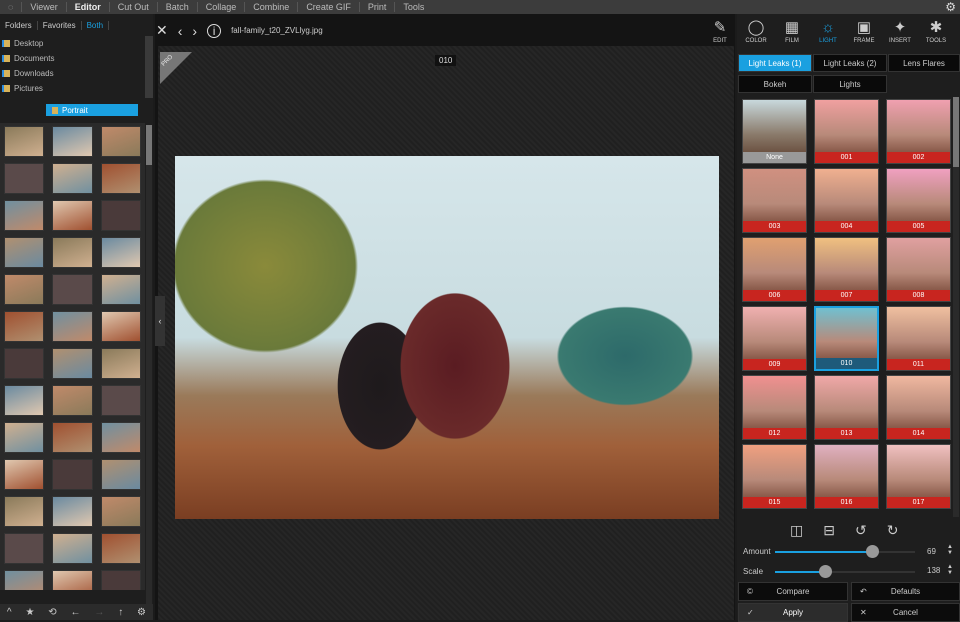 This screenshot has width=960, height=622. What do you see at coordinates (214, 30) in the screenshot?
I see `info-icon: i` at bounding box center [214, 30].